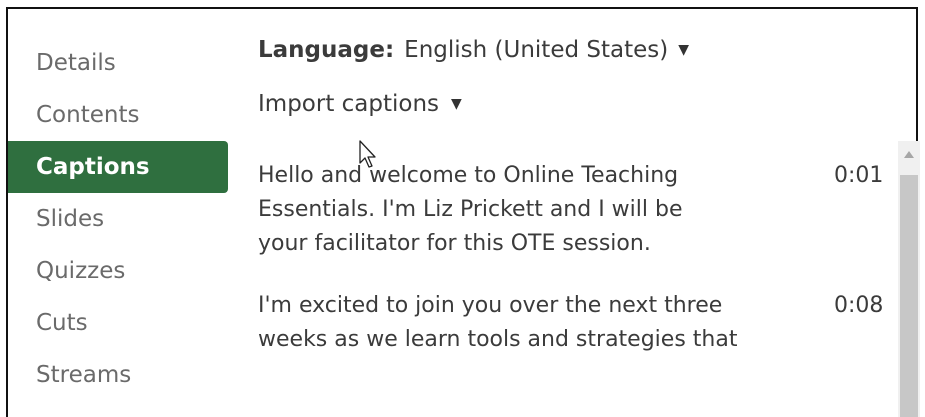 The image size is (925, 417). I want to click on sidebar-item-label: Details, so click(76, 63).